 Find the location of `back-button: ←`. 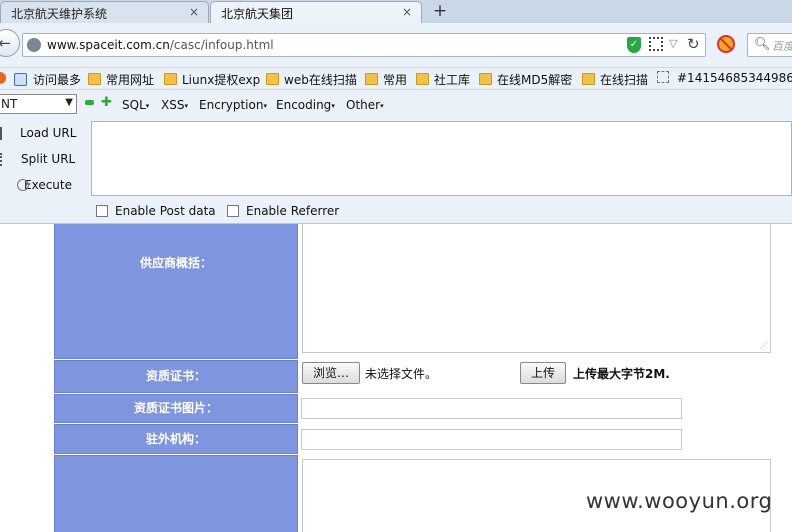

back-button: ← is located at coordinates (10, 43).